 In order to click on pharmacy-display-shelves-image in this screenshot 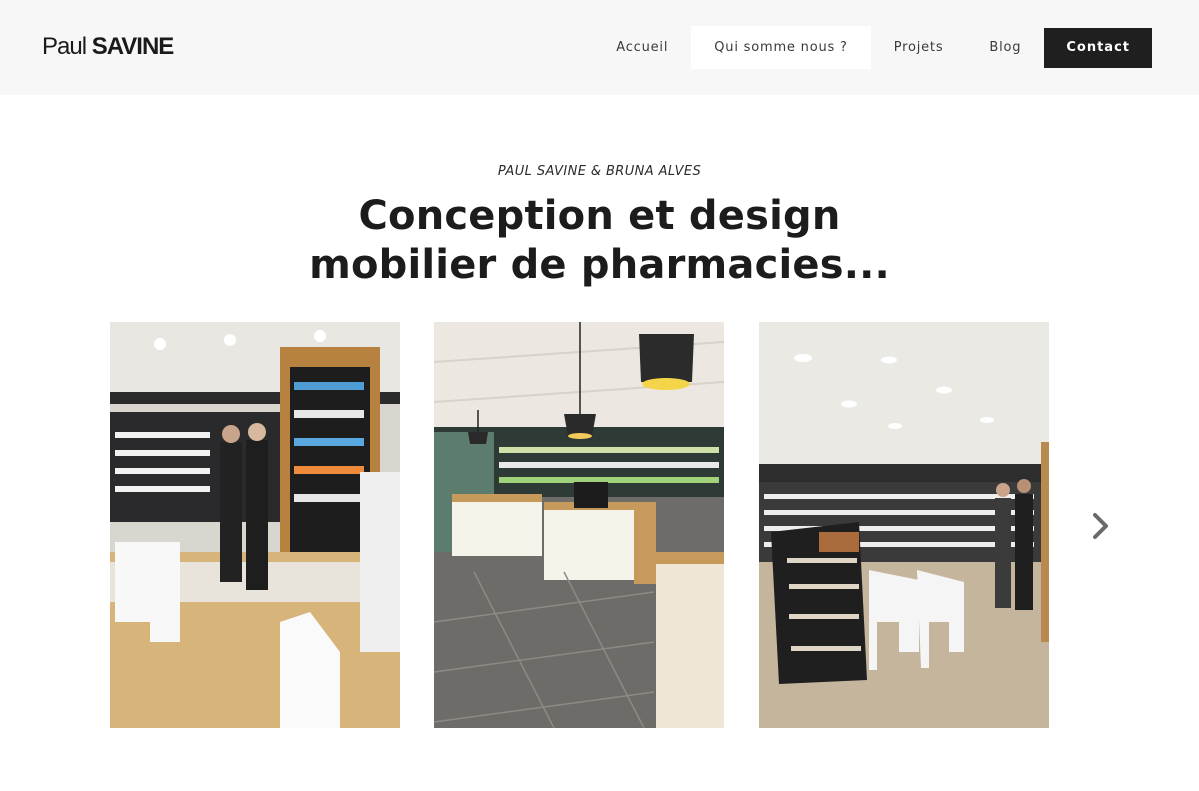, I will do `click(904, 525)`.